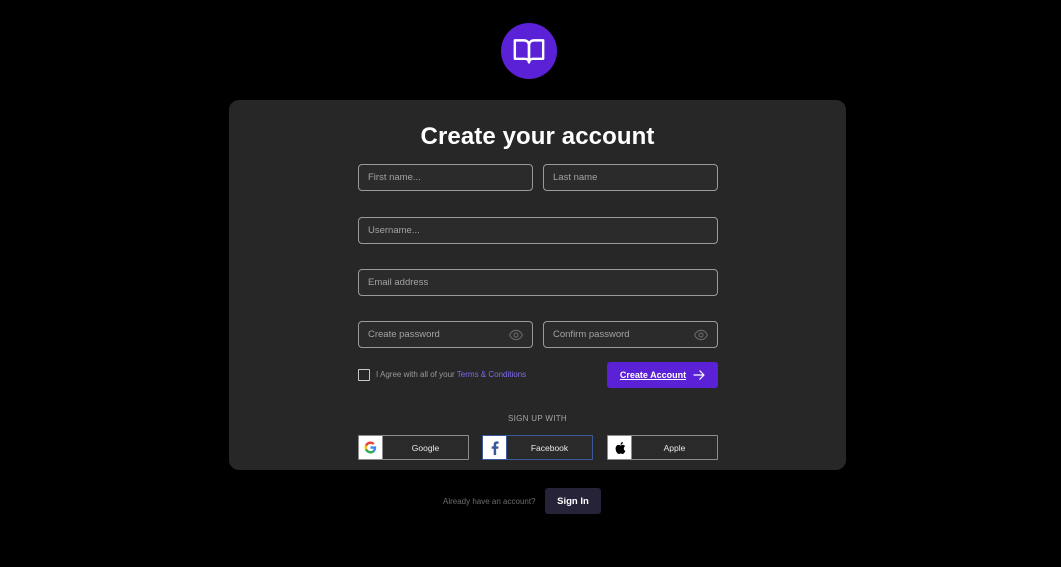 Image resolution: width=1061 pixels, height=567 pixels. Describe the element at coordinates (542, 282) in the screenshot. I see `email-input` at that location.